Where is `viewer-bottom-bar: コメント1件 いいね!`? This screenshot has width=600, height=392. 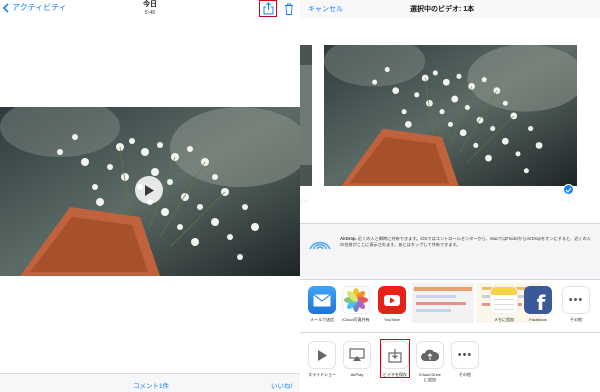 viewer-bottom-bar: コメント1件 いいね! is located at coordinates (150, 382).